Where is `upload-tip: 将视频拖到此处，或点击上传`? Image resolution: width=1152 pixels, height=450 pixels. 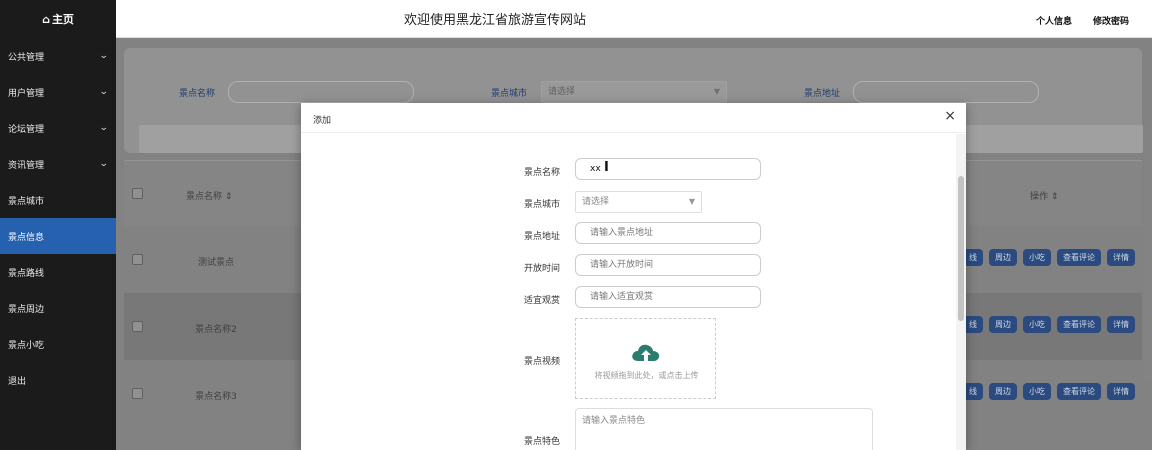 upload-tip: 将视频拖到此处，或点击上传 is located at coordinates (646, 375).